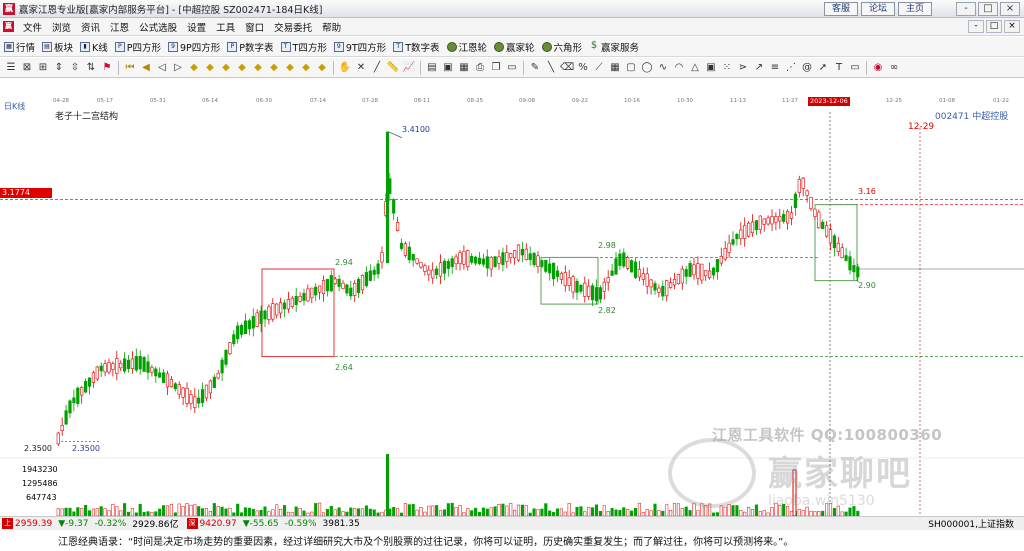 This screenshot has height=551, width=1024. What do you see at coordinates (306, 68) in the screenshot?
I see `diamond-8-icon: ◆` at bounding box center [306, 68].